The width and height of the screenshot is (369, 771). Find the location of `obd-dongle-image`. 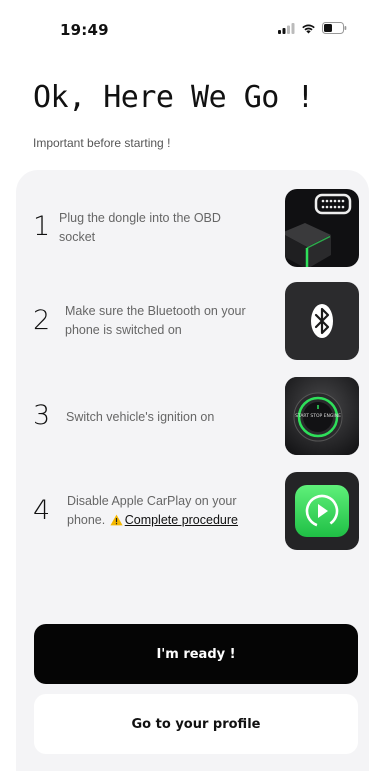

obd-dongle-image is located at coordinates (322, 228).